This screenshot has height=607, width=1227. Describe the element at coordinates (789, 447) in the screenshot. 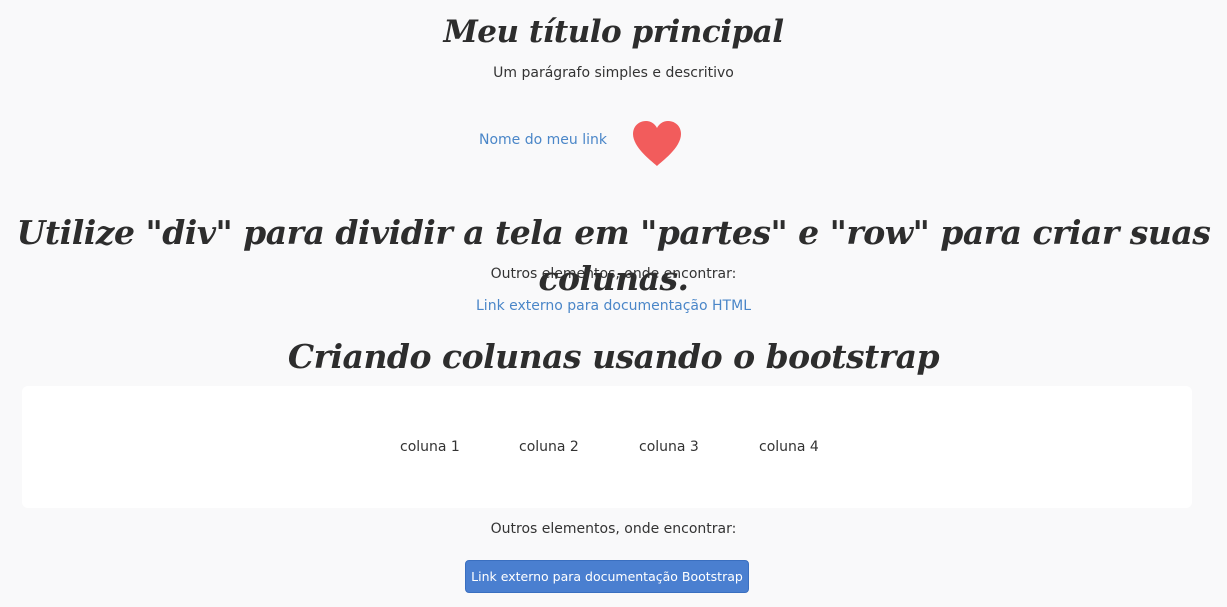

I see `column-4: coluna 4` at that location.